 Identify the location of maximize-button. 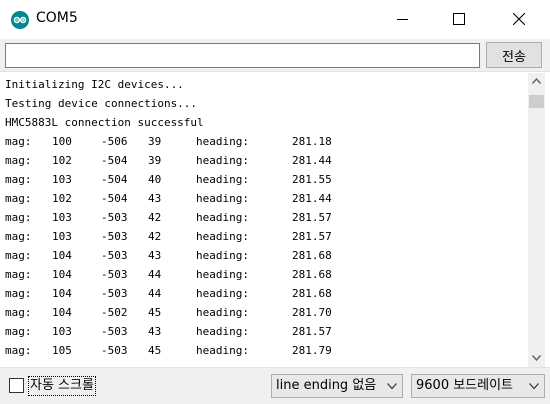
(459, 19).